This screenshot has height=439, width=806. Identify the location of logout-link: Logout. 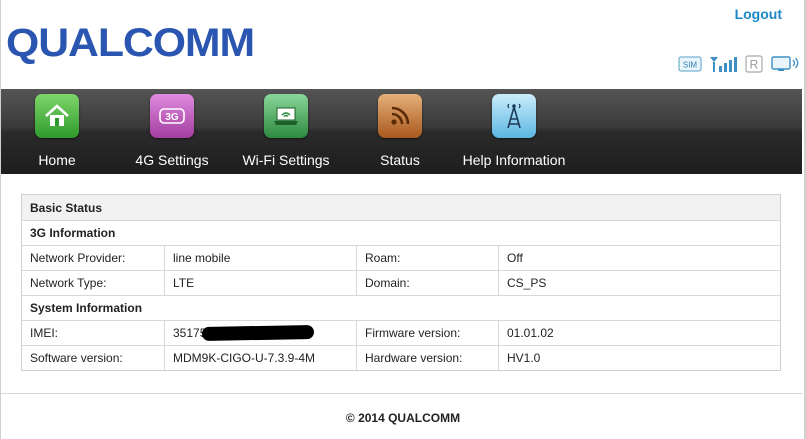
(758, 14).